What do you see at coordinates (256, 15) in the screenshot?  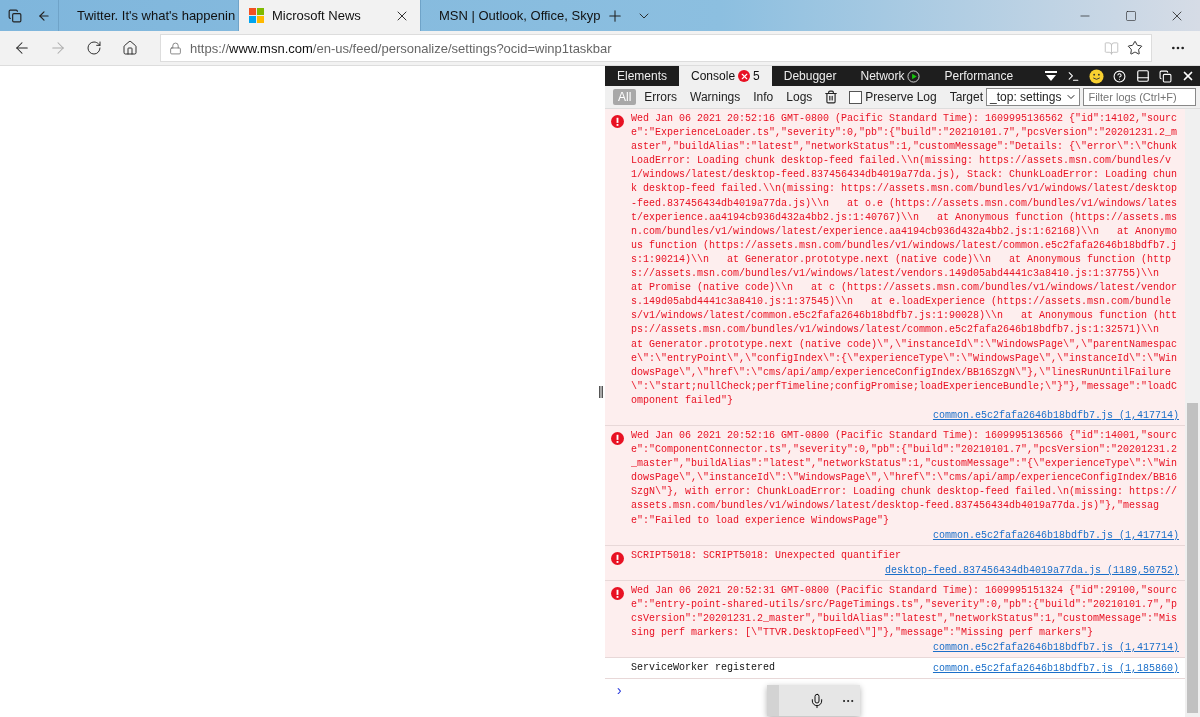 I see `tiles-icon` at bounding box center [256, 15].